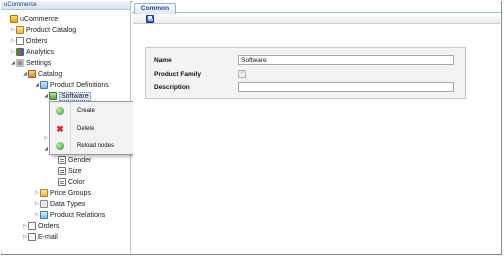 The width and height of the screenshot is (504, 257). I want to click on description-row: Description, so click(304, 87).